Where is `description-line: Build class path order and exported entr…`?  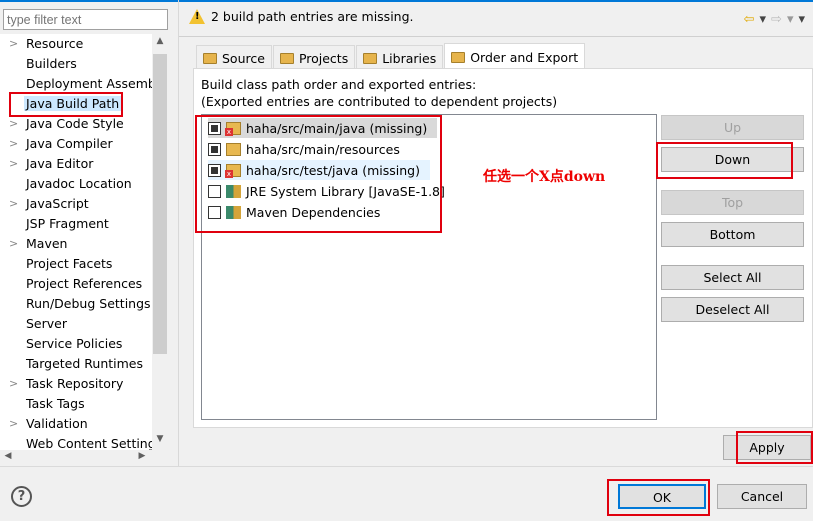 description-line: Build class path order and exported entr… is located at coordinates (339, 84).